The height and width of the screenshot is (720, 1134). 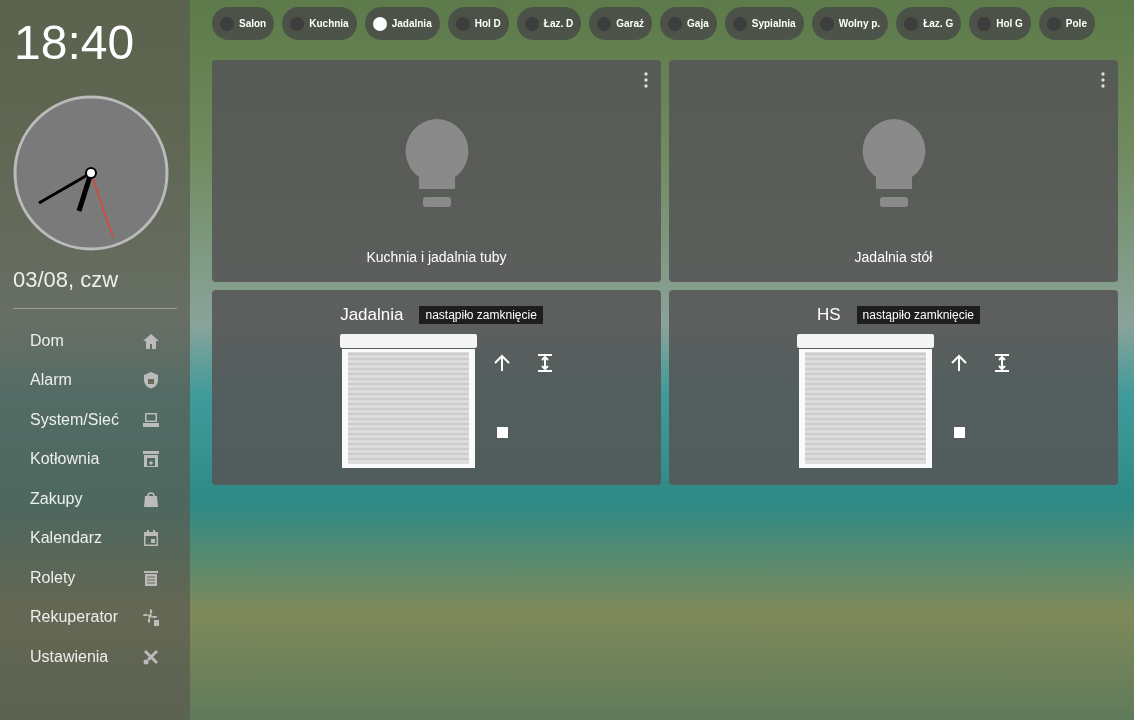 I want to click on menu-item: Kotłownia, so click(x=95, y=459).